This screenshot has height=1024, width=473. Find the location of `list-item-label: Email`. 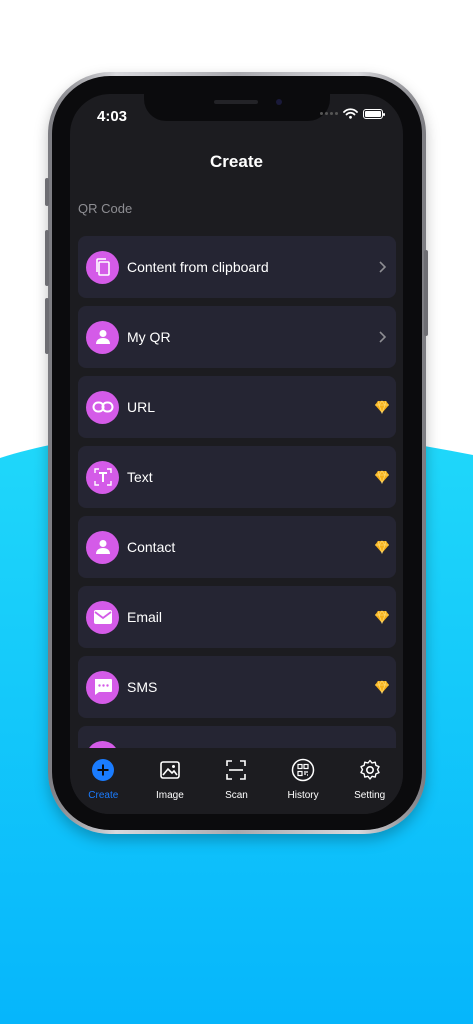

list-item-label: Email is located at coordinates (145, 617).